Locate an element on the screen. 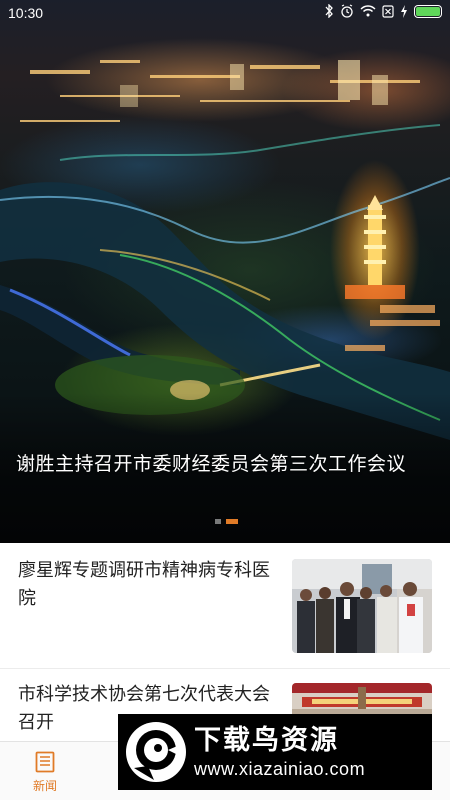 The height and width of the screenshot is (800, 450). status-bar: 10:30 is located at coordinates (225, 13).